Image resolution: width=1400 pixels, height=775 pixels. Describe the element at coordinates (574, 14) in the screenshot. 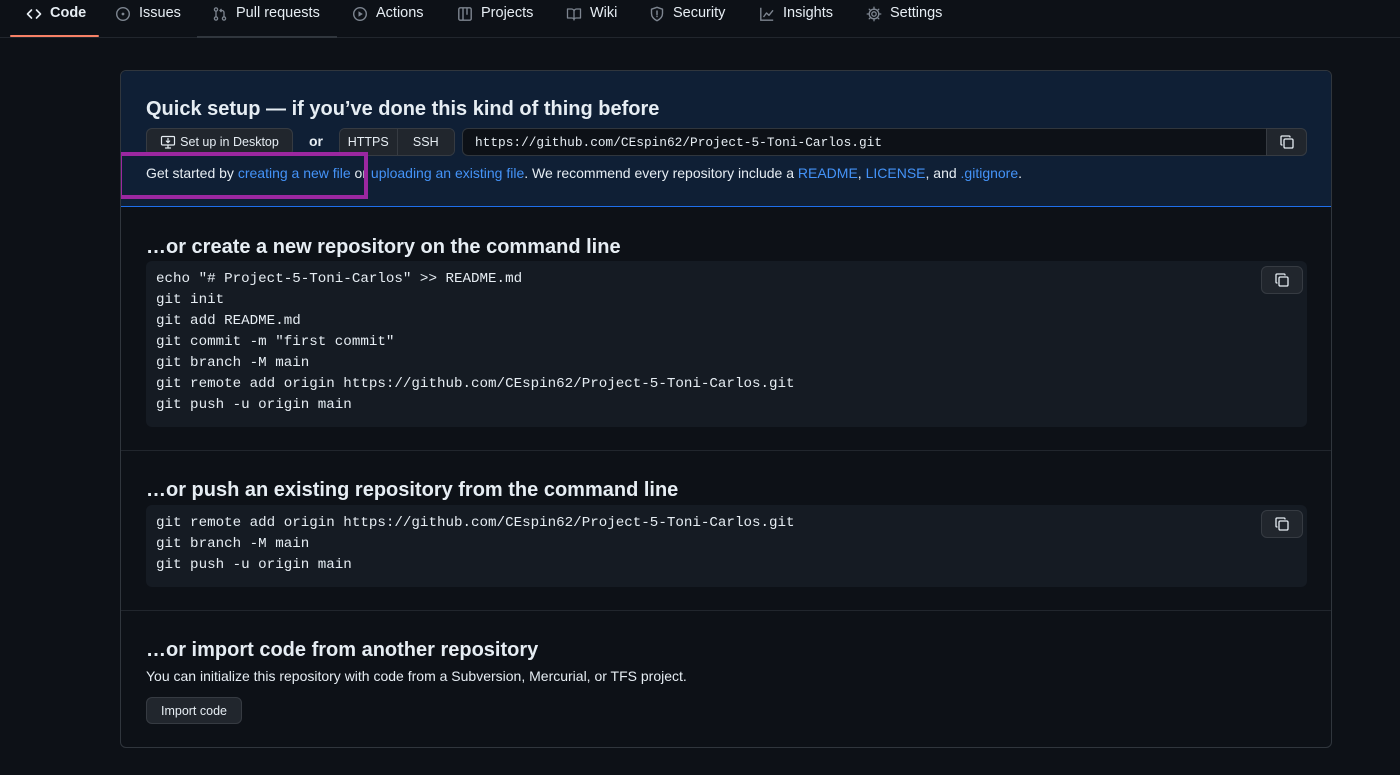

I see `book-icon` at that location.